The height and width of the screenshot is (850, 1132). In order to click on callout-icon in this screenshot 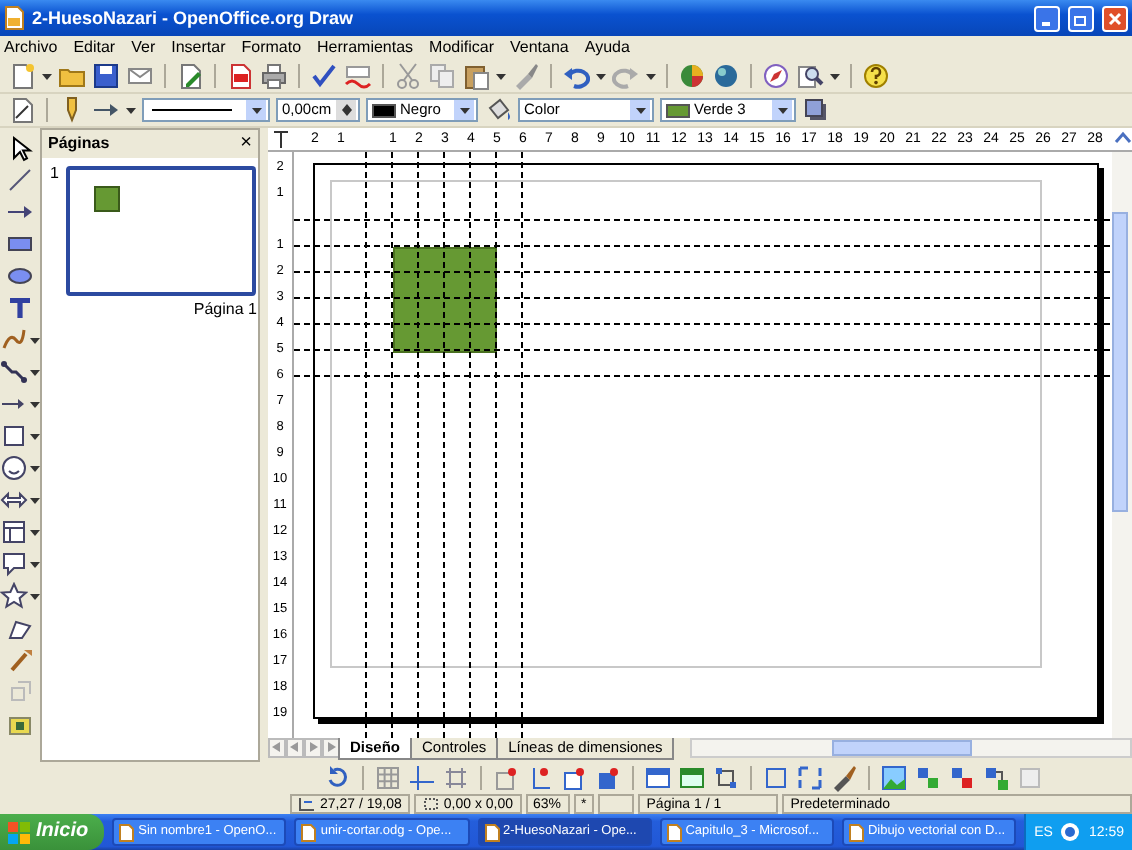, I will do `click(14, 564)`.